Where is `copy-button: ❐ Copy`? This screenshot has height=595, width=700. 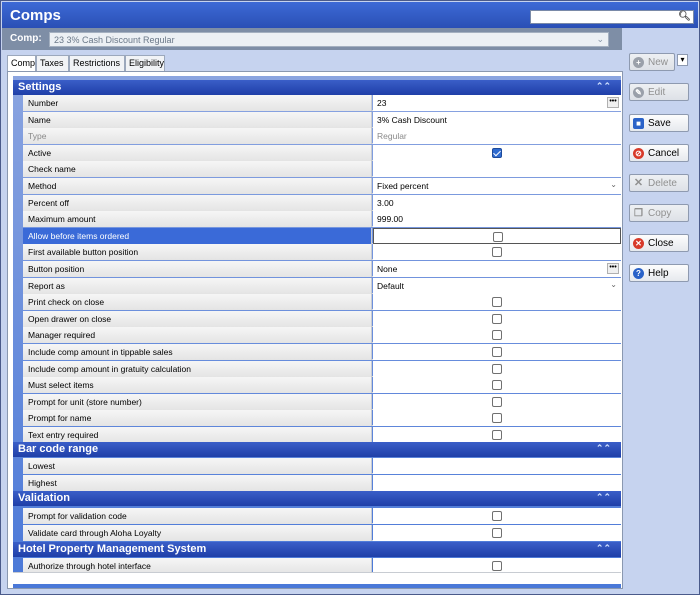
copy-button: ❐ Copy is located at coordinates (659, 213).